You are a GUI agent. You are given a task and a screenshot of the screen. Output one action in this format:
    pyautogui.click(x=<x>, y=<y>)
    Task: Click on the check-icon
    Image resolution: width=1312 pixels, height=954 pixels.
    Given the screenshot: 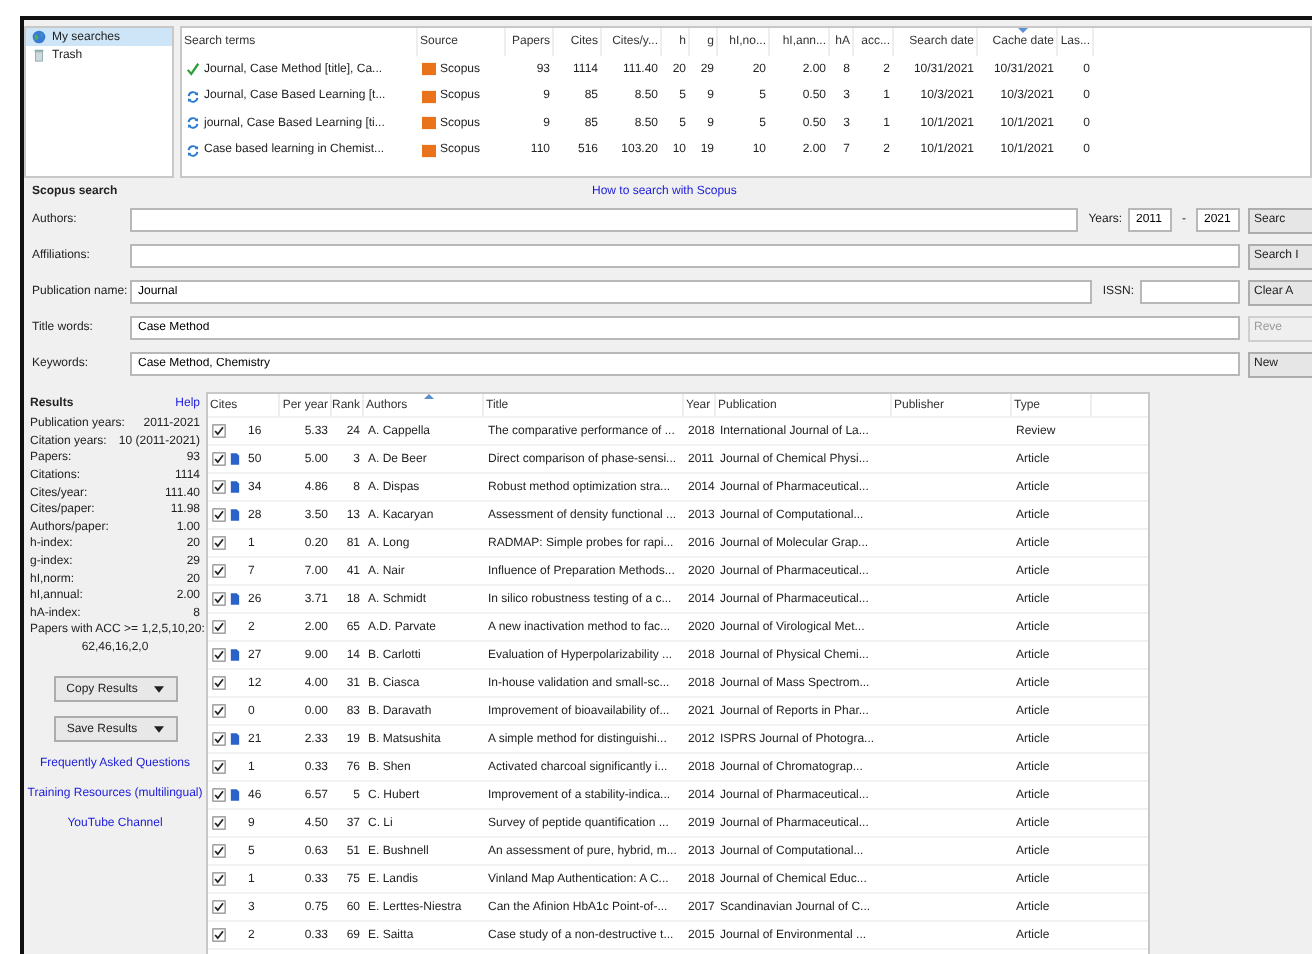 What is the action you would take?
    pyautogui.click(x=193, y=69)
    